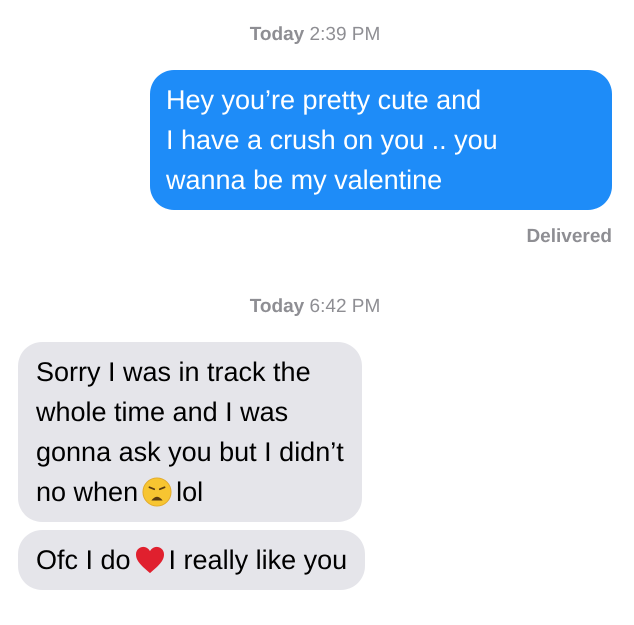  What do you see at coordinates (190, 492) in the screenshot?
I see `message-text: lol` at bounding box center [190, 492].